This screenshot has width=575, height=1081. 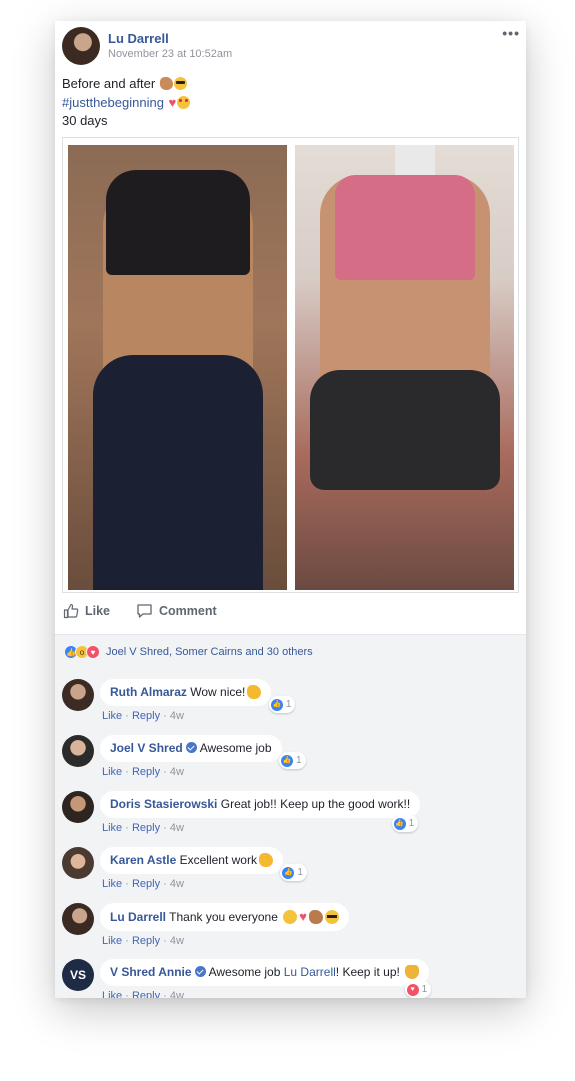 I want to click on comment-bubble: Lu Darrell Thank you everyone ♥, so click(x=224, y=917).